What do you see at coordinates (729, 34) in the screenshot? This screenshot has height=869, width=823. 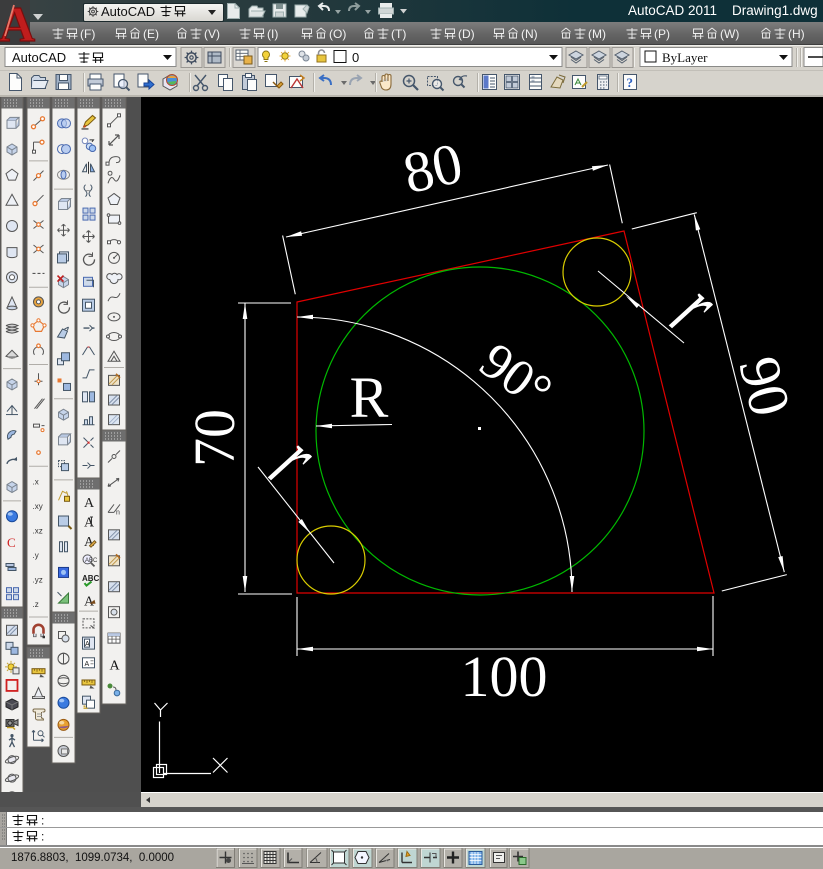 I see `svg-text: (W)` at bounding box center [729, 34].